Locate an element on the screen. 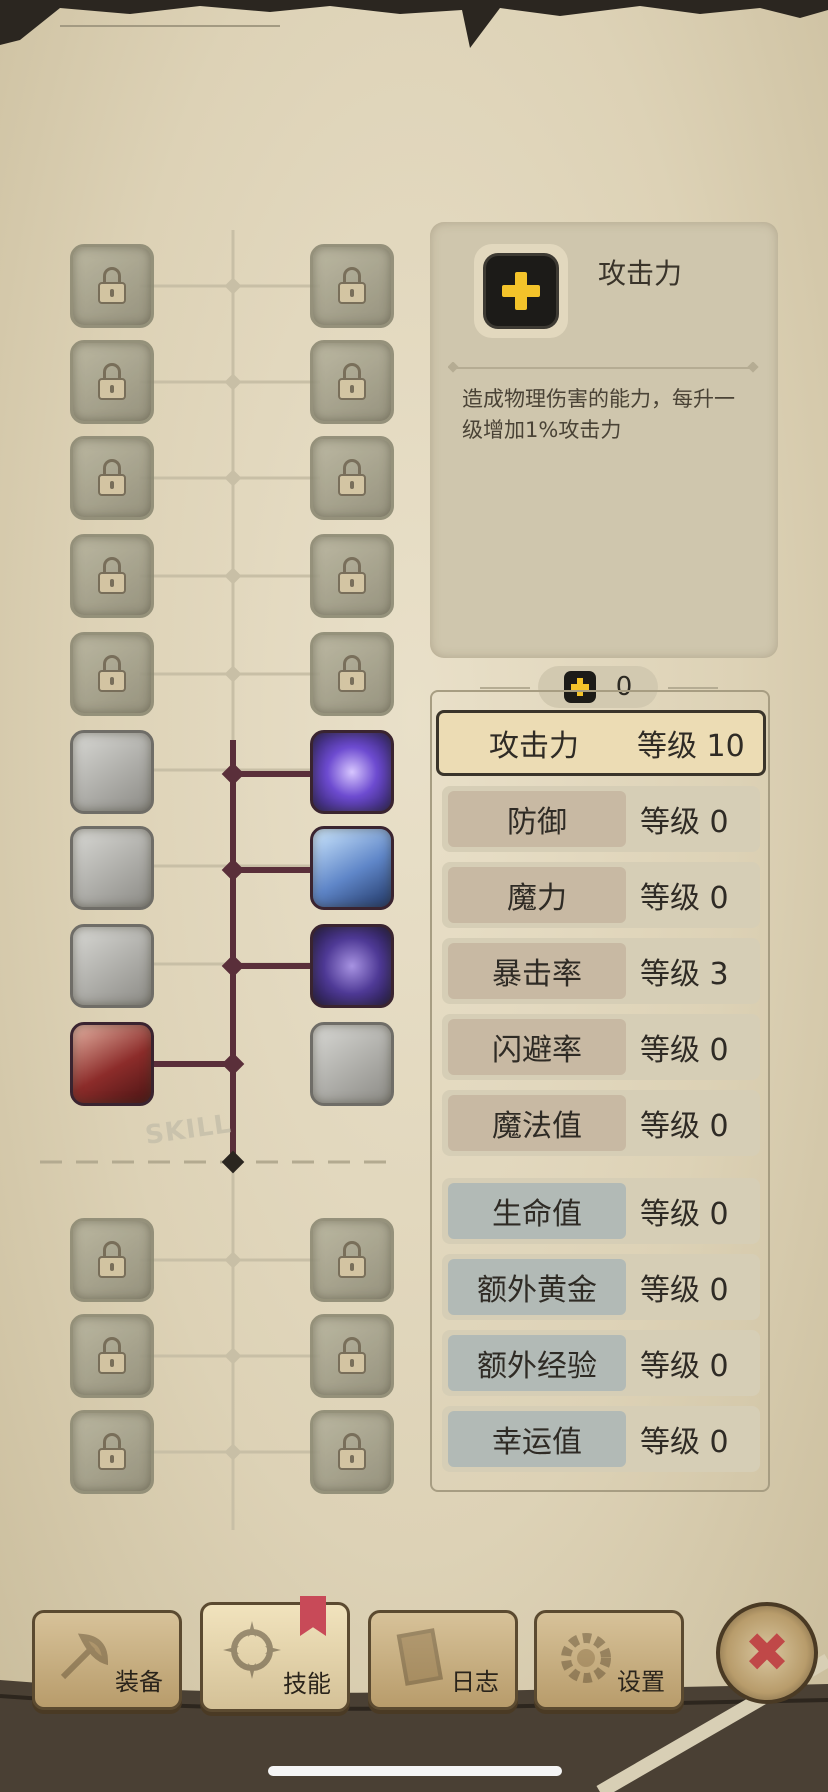 This screenshot has width=828, height=1792. home-indicator is located at coordinates (415, 1771).